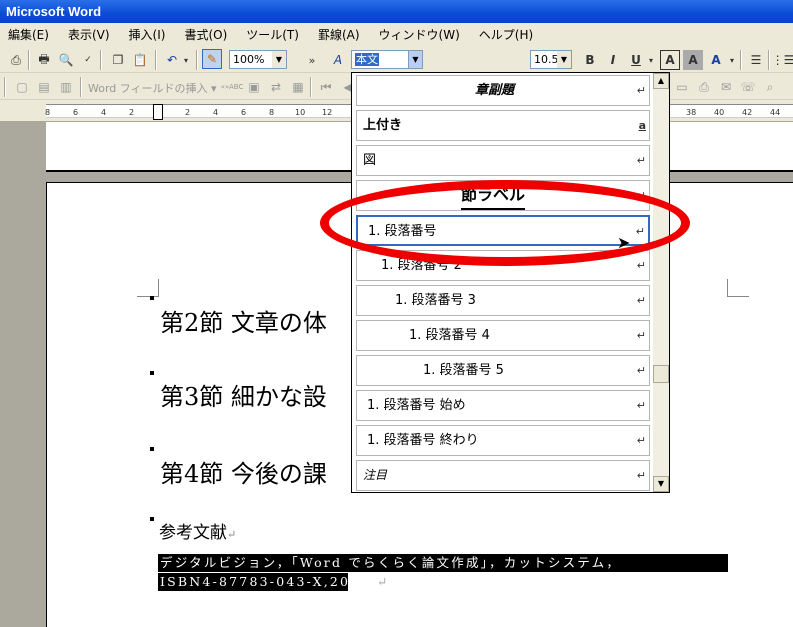  I want to click on title-bar: Microsoft Word, so click(396, 11).